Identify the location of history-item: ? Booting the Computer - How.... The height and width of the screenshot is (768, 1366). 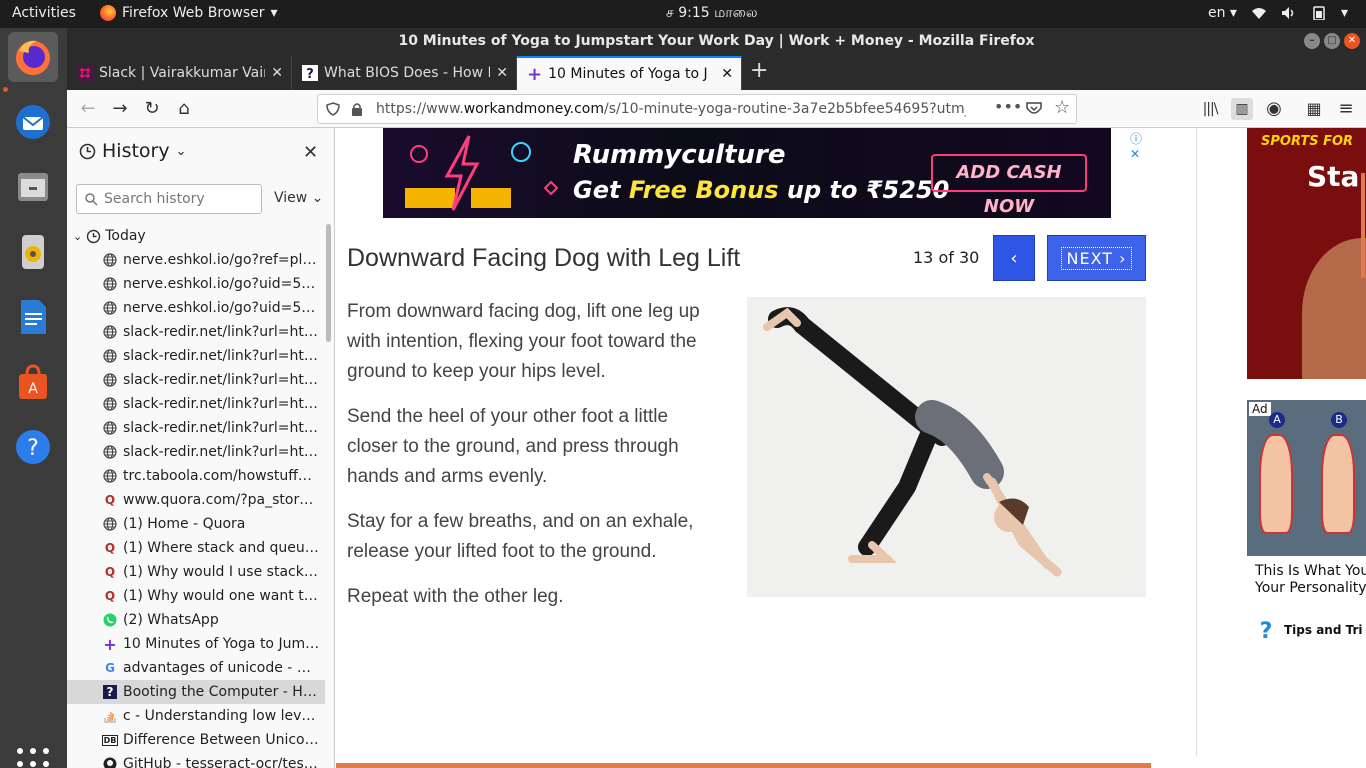
(196, 692).